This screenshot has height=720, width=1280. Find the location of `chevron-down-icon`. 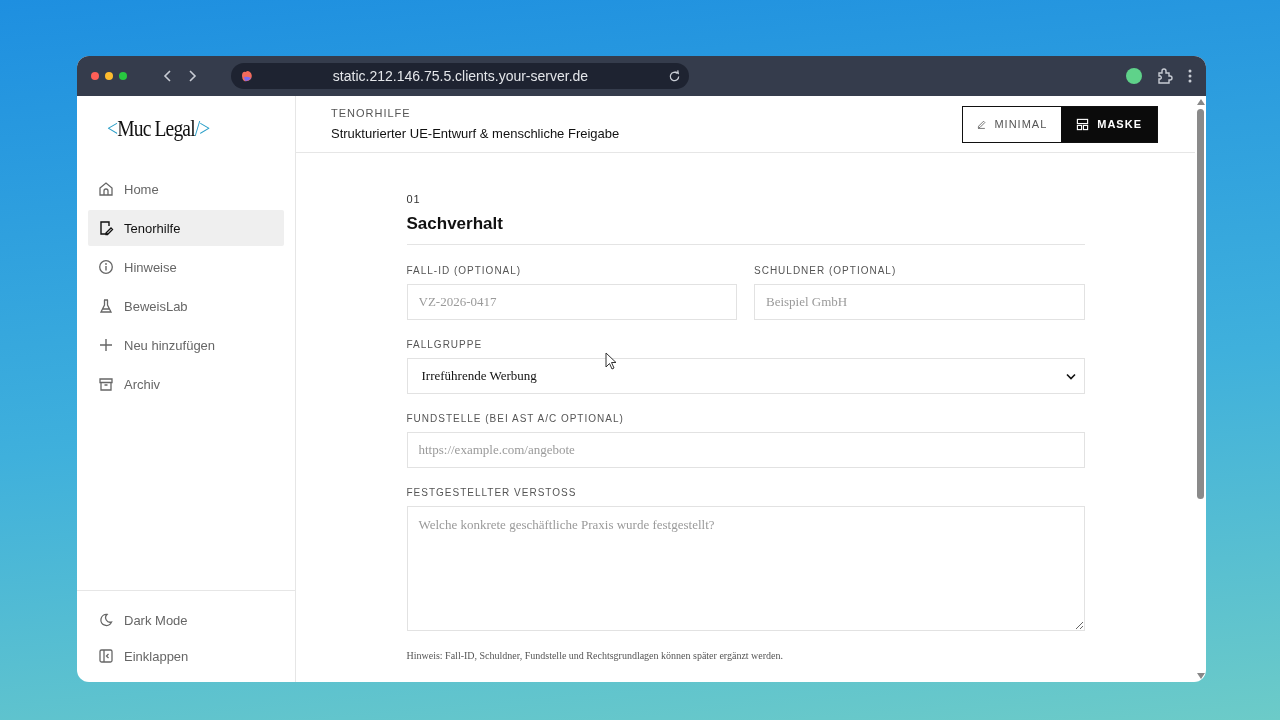

chevron-down-icon is located at coordinates (1070, 376).